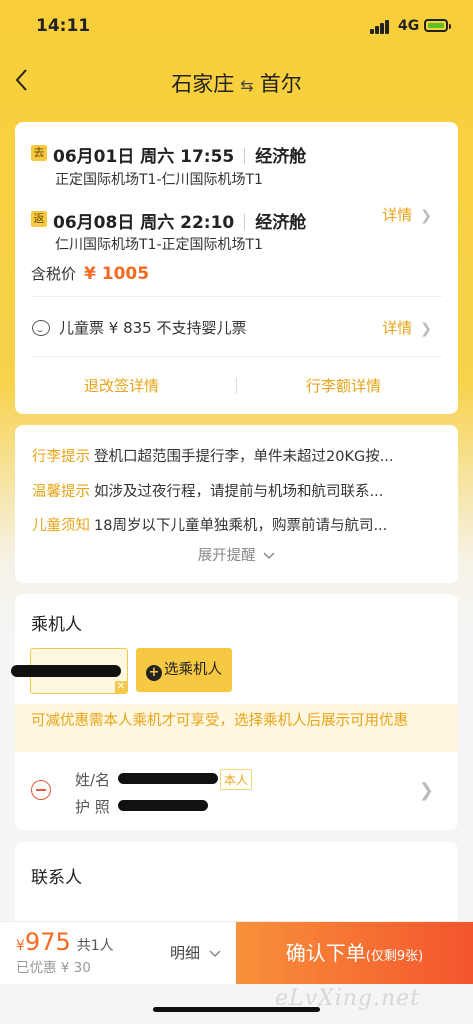  Describe the element at coordinates (281, 223) in the screenshot. I see `inbound-cabin: 经济舱` at that location.